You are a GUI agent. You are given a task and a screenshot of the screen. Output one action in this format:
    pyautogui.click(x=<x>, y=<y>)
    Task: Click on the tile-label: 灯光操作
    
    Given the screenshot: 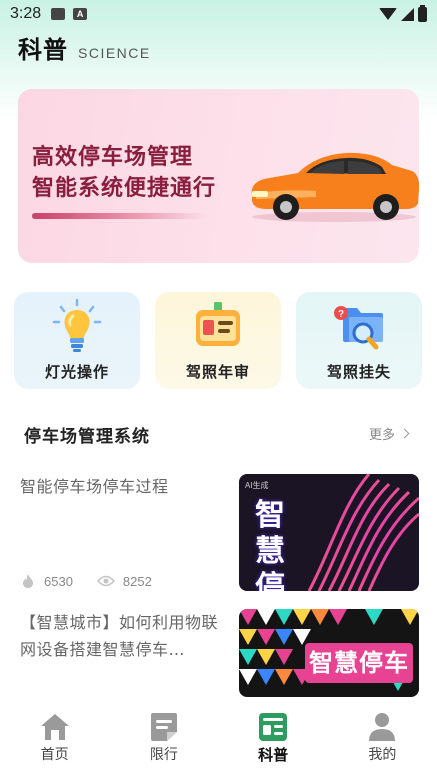 What is the action you would take?
    pyautogui.click(x=76, y=372)
    